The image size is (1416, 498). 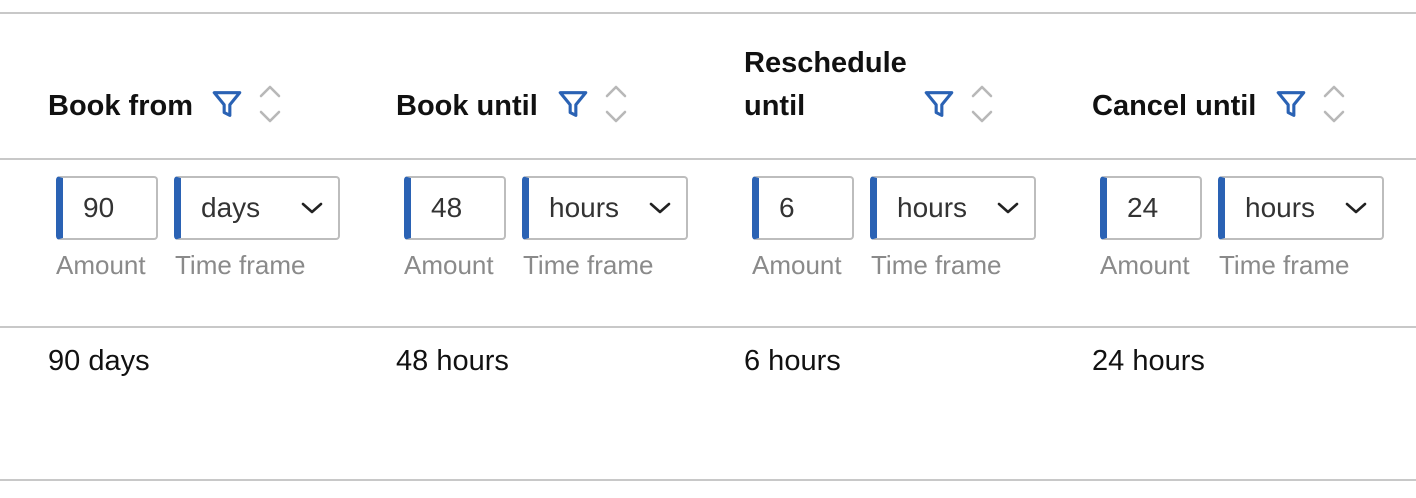 What do you see at coordinates (1143, 207) in the screenshot?
I see `amount-value: 24` at bounding box center [1143, 207].